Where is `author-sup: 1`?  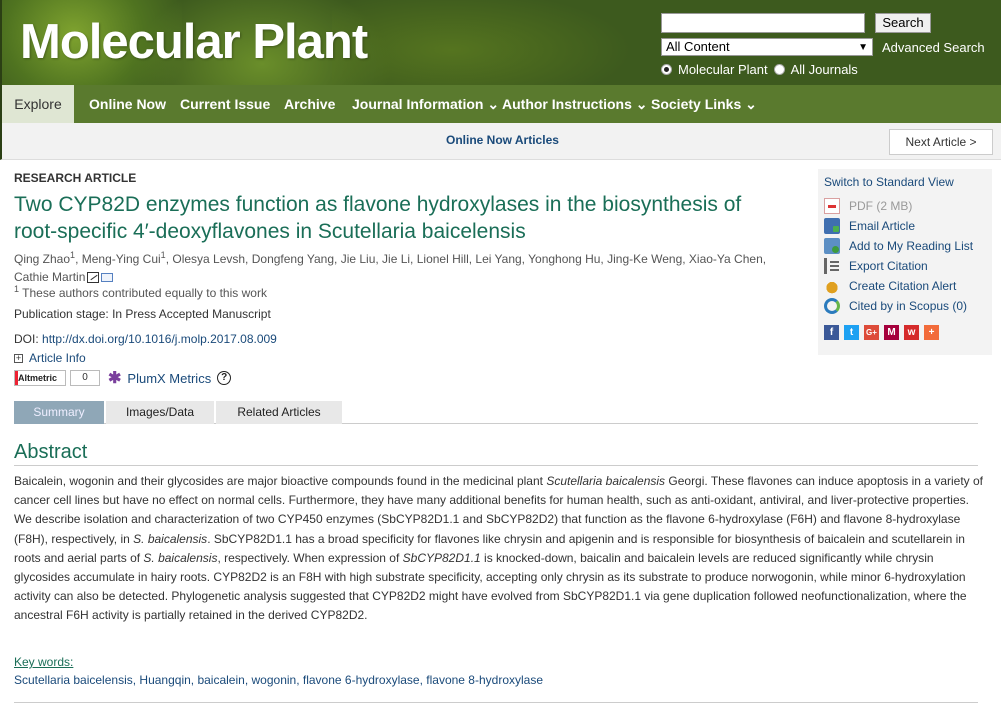
author-sup: 1 is located at coordinates (73, 255).